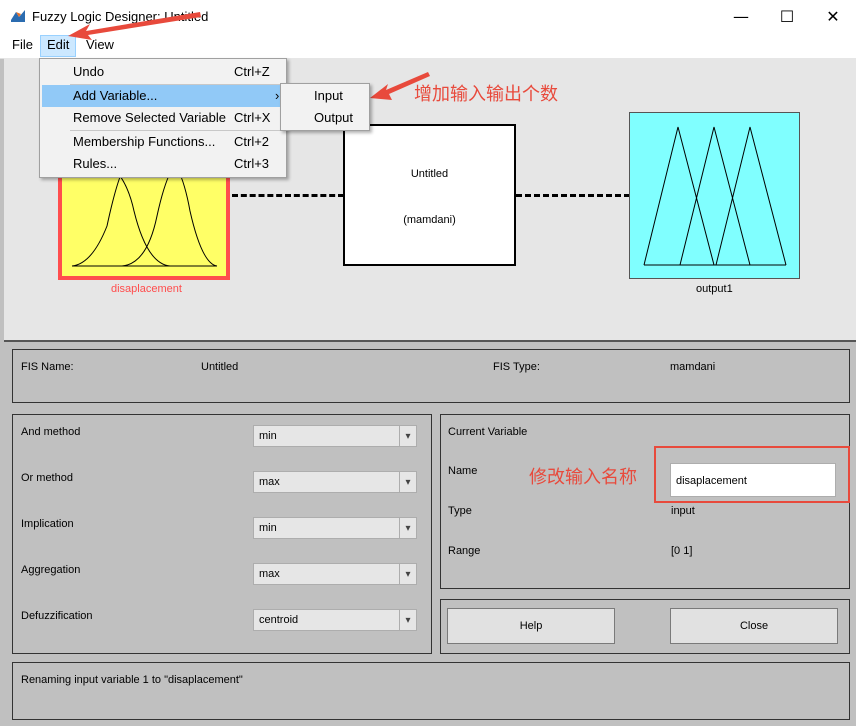 This screenshot has width=856, height=726. Describe the element at coordinates (683, 511) in the screenshot. I see `variable-type-value: input` at that location.